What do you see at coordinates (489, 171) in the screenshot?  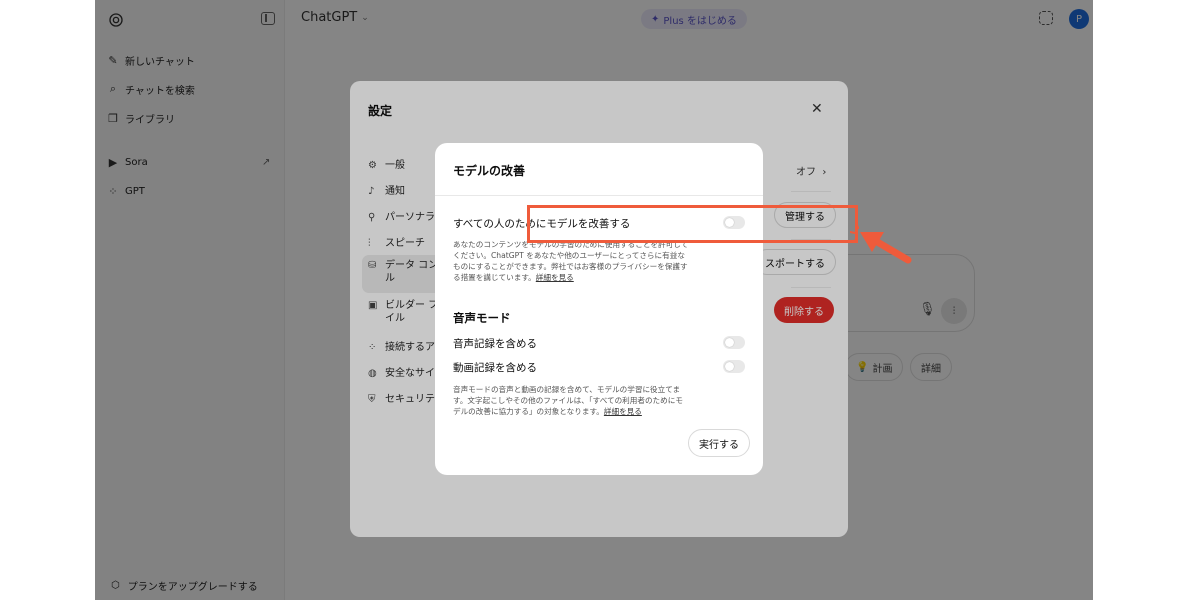 I see `dialog-title: モデルの改善` at bounding box center [489, 171].